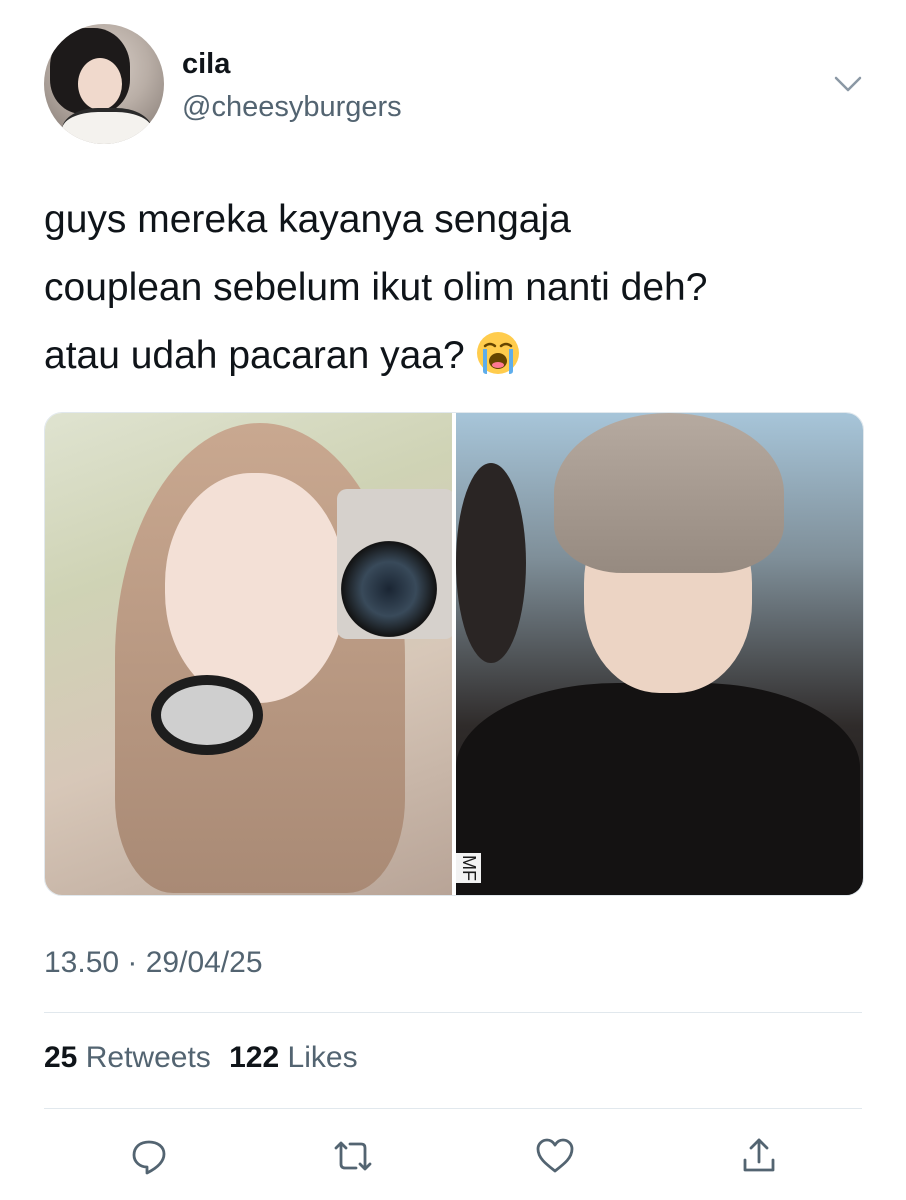 The image size is (906, 1200). Describe the element at coordinates (148, 1057) in the screenshot. I see `retweets-label: Retweets` at that location.